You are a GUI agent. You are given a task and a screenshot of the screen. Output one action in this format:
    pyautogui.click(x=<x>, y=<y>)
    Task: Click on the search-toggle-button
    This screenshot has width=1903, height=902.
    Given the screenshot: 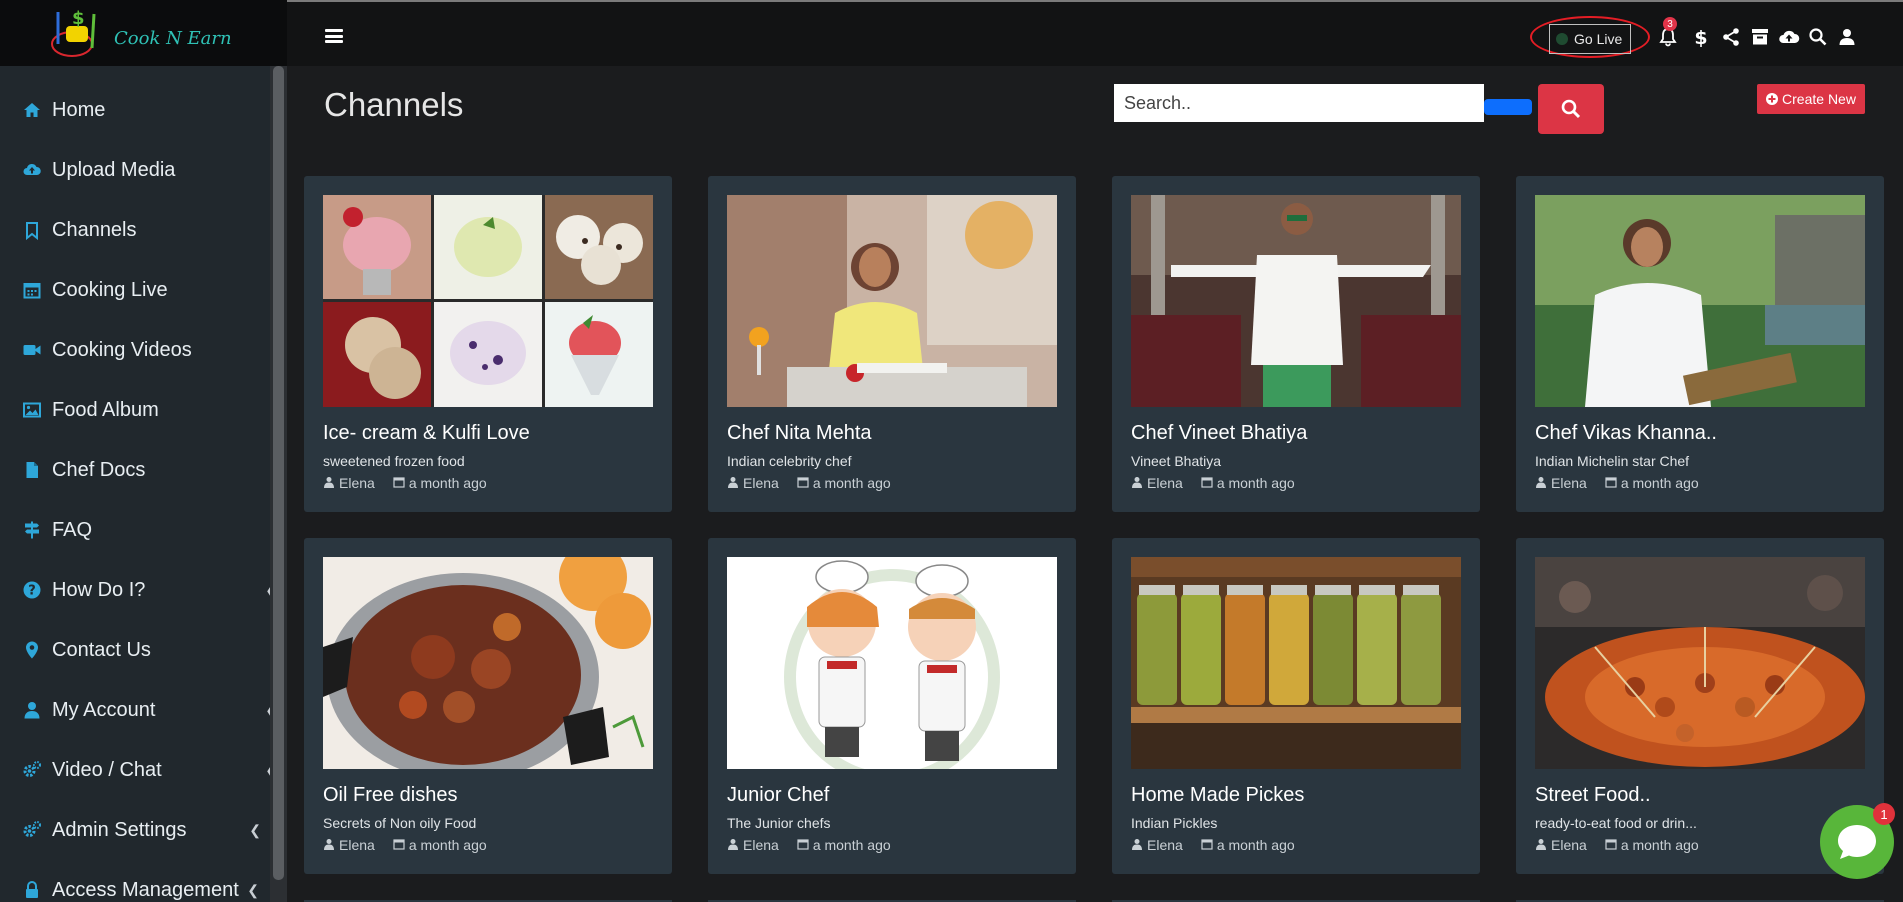 What is the action you would take?
    pyautogui.click(x=1508, y=107)
    